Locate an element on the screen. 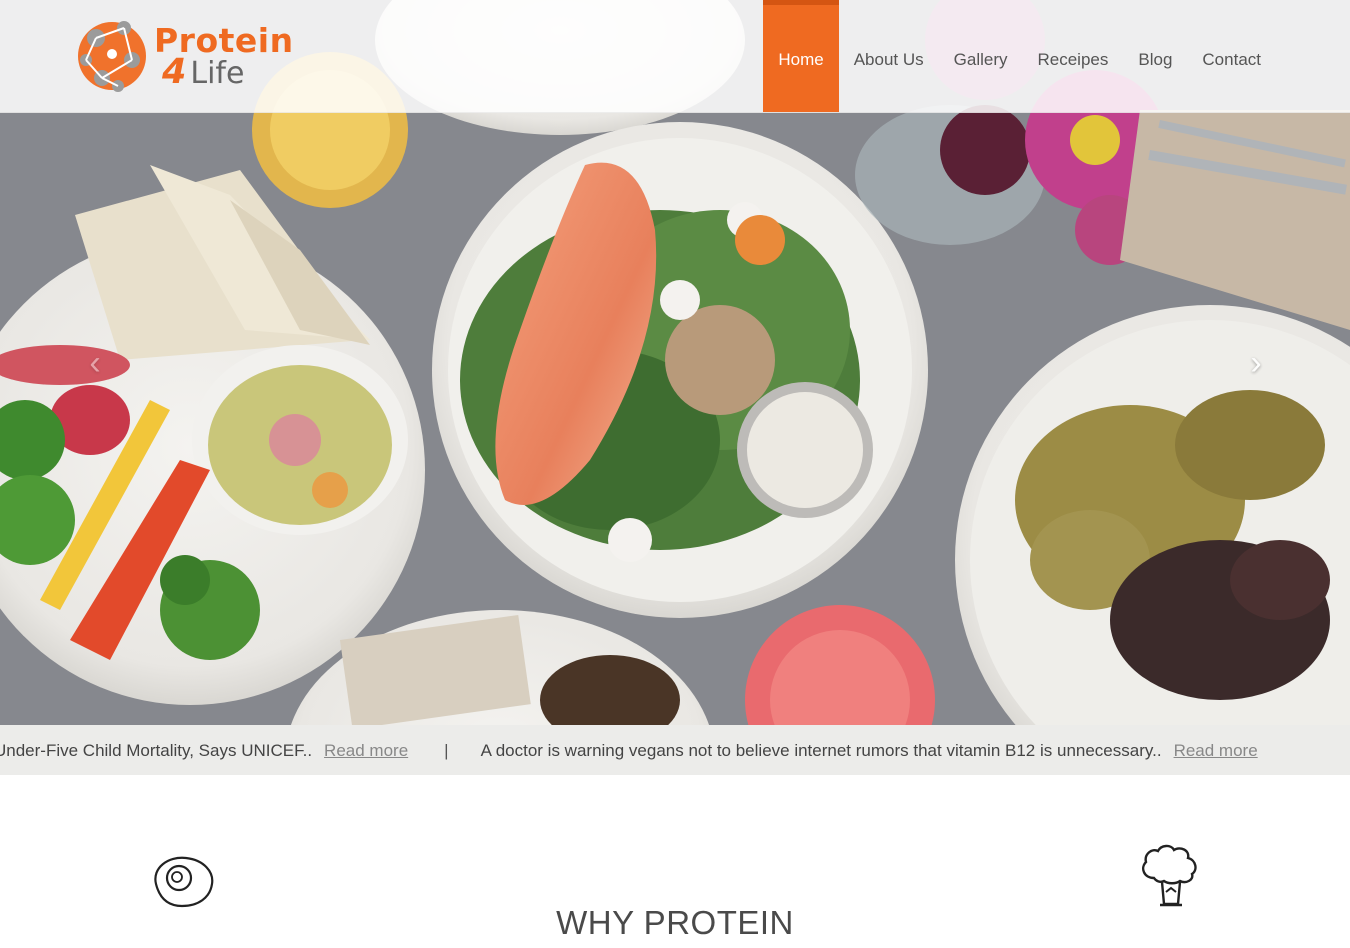 The image size is (1350, 948). carousel-prev-button: ‹ is located at coordinates (95, 363).